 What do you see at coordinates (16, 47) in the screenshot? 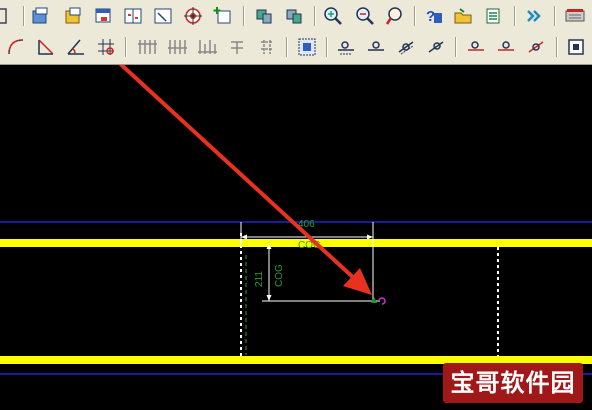
I see `arc-icon` at bounding box center [16, 47].